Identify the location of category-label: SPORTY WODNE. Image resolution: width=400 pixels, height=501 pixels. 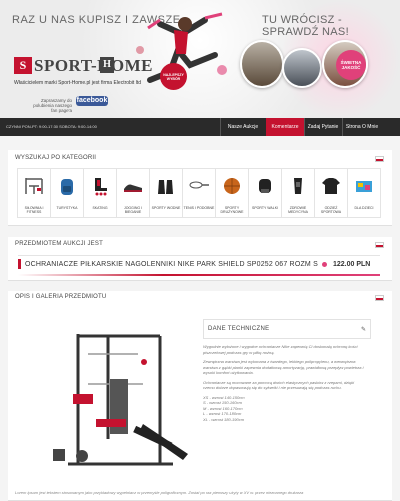
(166, 208).